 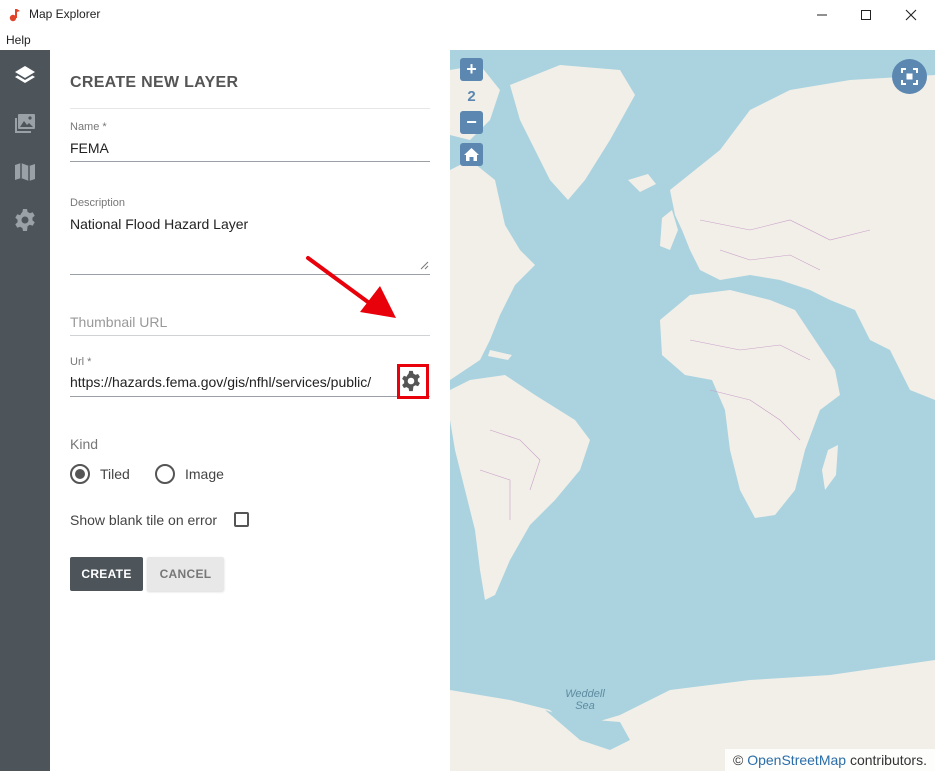 What do you see at coordinates (65, 14) in the screenshot?
I see `window-title: Map Explorer` at bounding box center [65, 14].